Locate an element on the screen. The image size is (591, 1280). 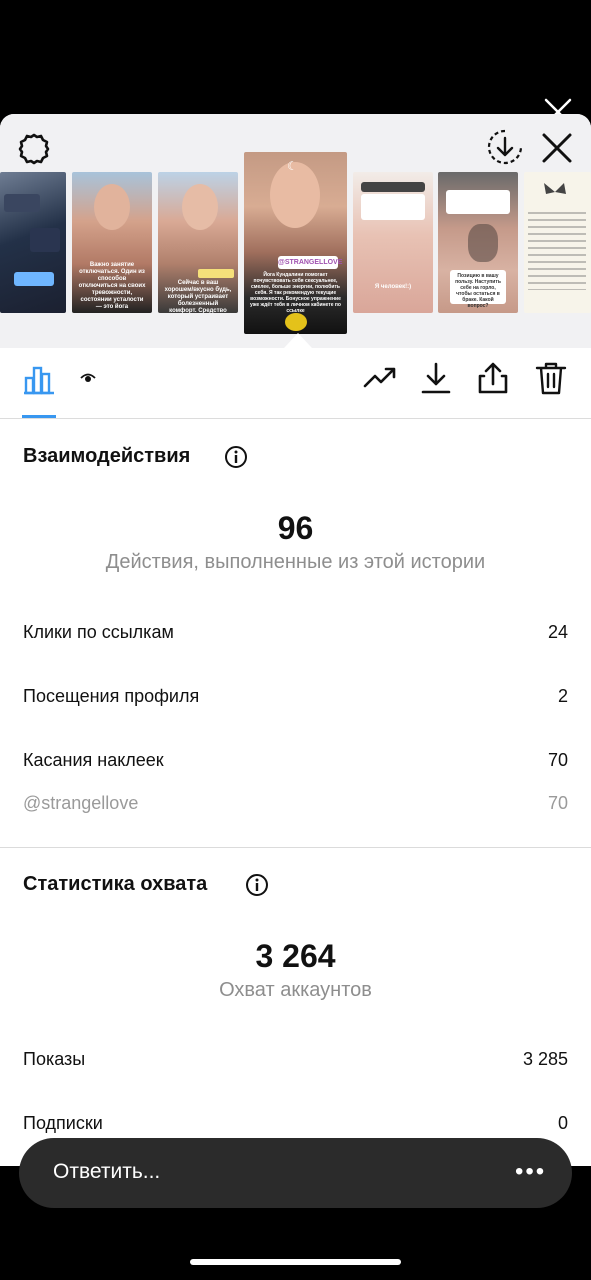
metric-row: Показы 3 285 is located at coordinates (295, 1059).